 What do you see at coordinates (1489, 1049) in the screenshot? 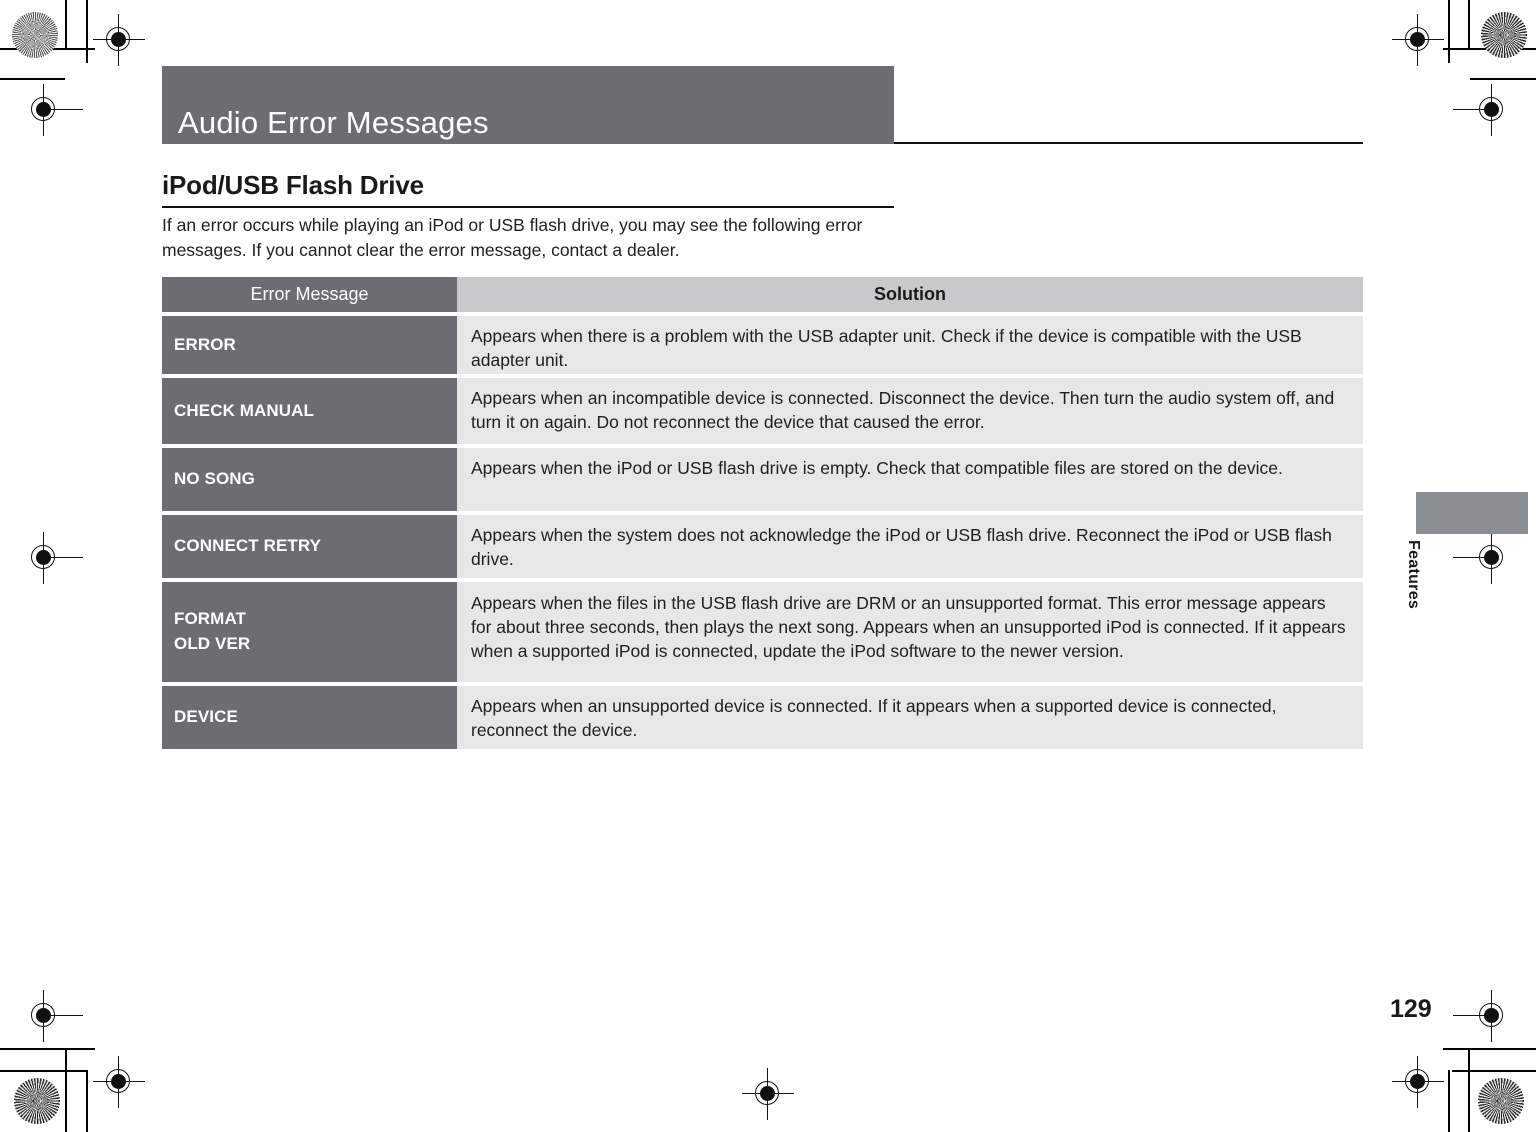
I see `crop-mark-bottom-right-h1` at bounding box center [1489, 1049].